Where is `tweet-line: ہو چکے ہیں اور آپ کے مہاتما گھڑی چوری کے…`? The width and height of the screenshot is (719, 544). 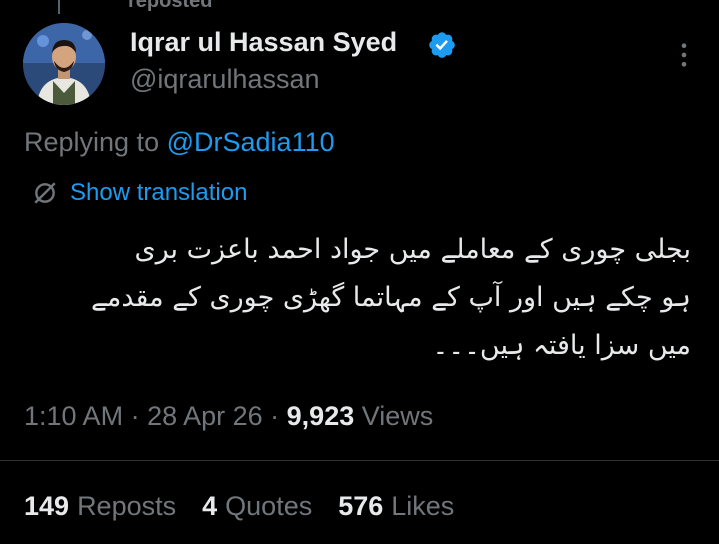 tweet-line: ہو چکے ہیں اور آپ کے مہاتما گھڑی چوری کے… is located at coordinates (391, 297).